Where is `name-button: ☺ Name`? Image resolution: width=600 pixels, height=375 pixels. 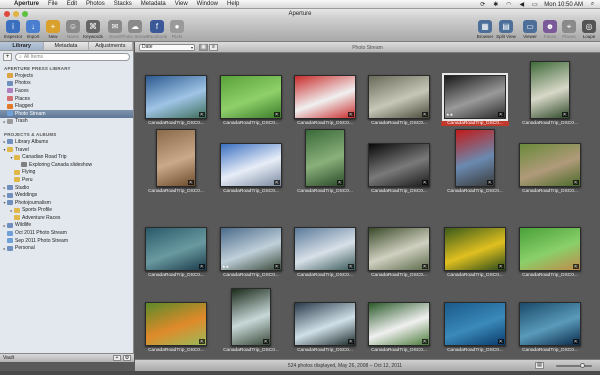
name-button: ☺ Name is located at coordinates (73, 29).